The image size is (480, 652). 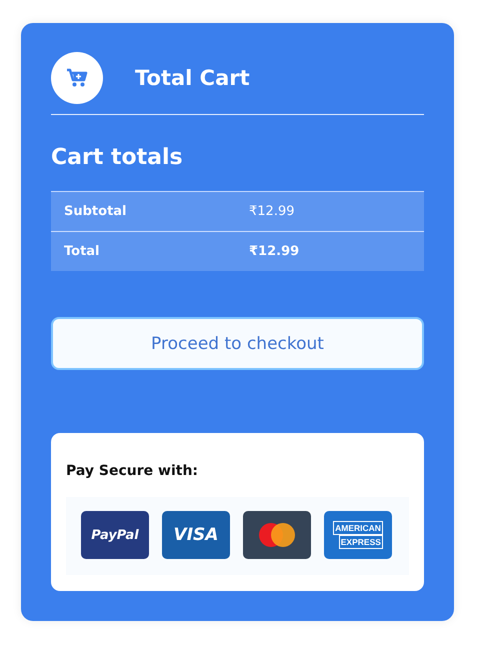 I want to click on row-label: Total, so click(x=82, y=251).